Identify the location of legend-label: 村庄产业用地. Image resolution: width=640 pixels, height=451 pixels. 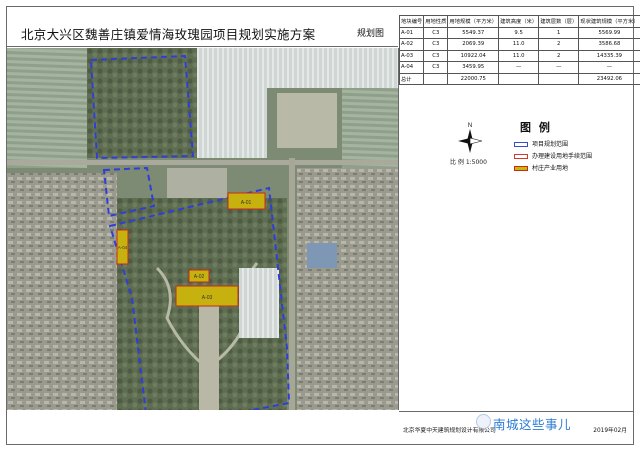
(550, 168).